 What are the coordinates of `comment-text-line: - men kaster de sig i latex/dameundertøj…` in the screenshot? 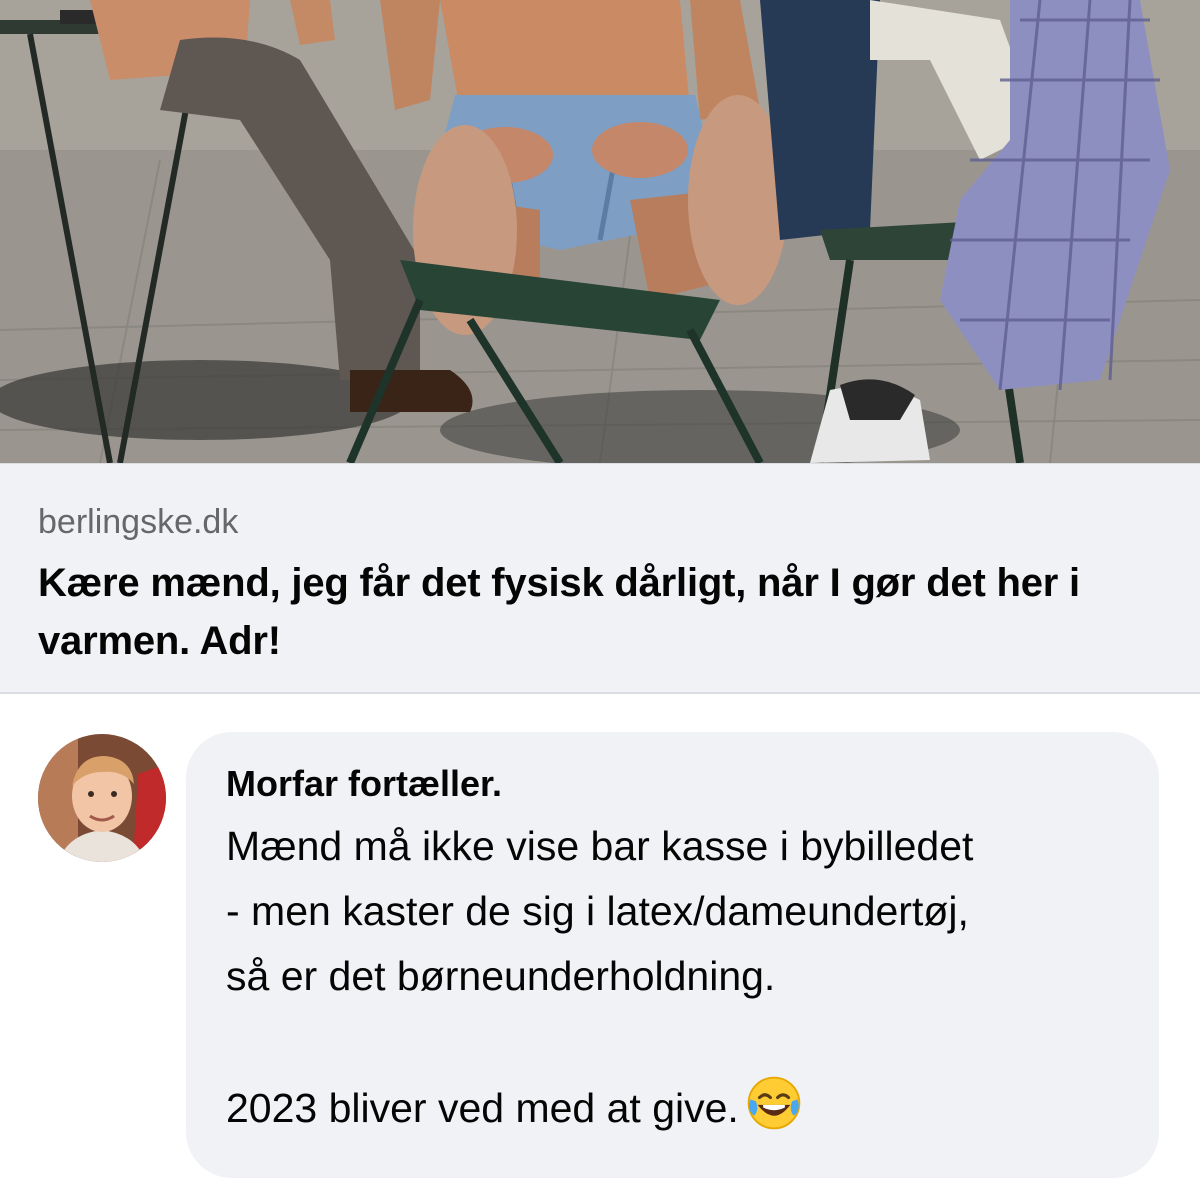 It's located at (597, 911).